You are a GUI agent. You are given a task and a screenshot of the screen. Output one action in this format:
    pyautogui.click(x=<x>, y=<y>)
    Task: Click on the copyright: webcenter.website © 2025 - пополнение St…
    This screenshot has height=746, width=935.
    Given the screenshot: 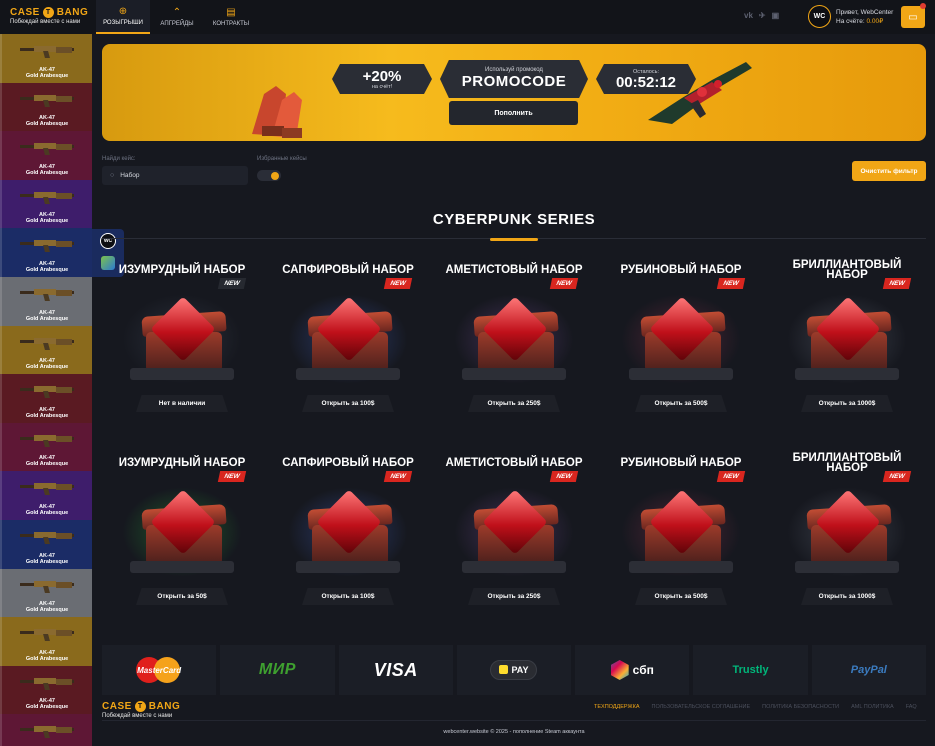 What is the action you would take?
    pyautogui.click(x=514, y=732)
    